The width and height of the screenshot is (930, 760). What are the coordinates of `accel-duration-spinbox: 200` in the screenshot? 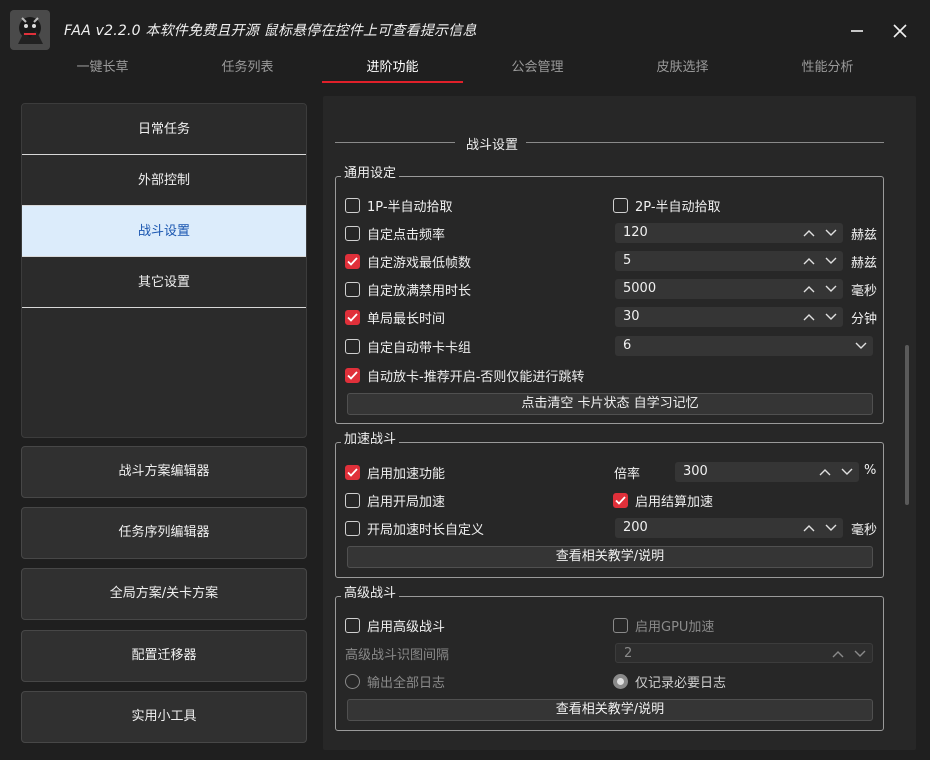 It's located at (729, 528).